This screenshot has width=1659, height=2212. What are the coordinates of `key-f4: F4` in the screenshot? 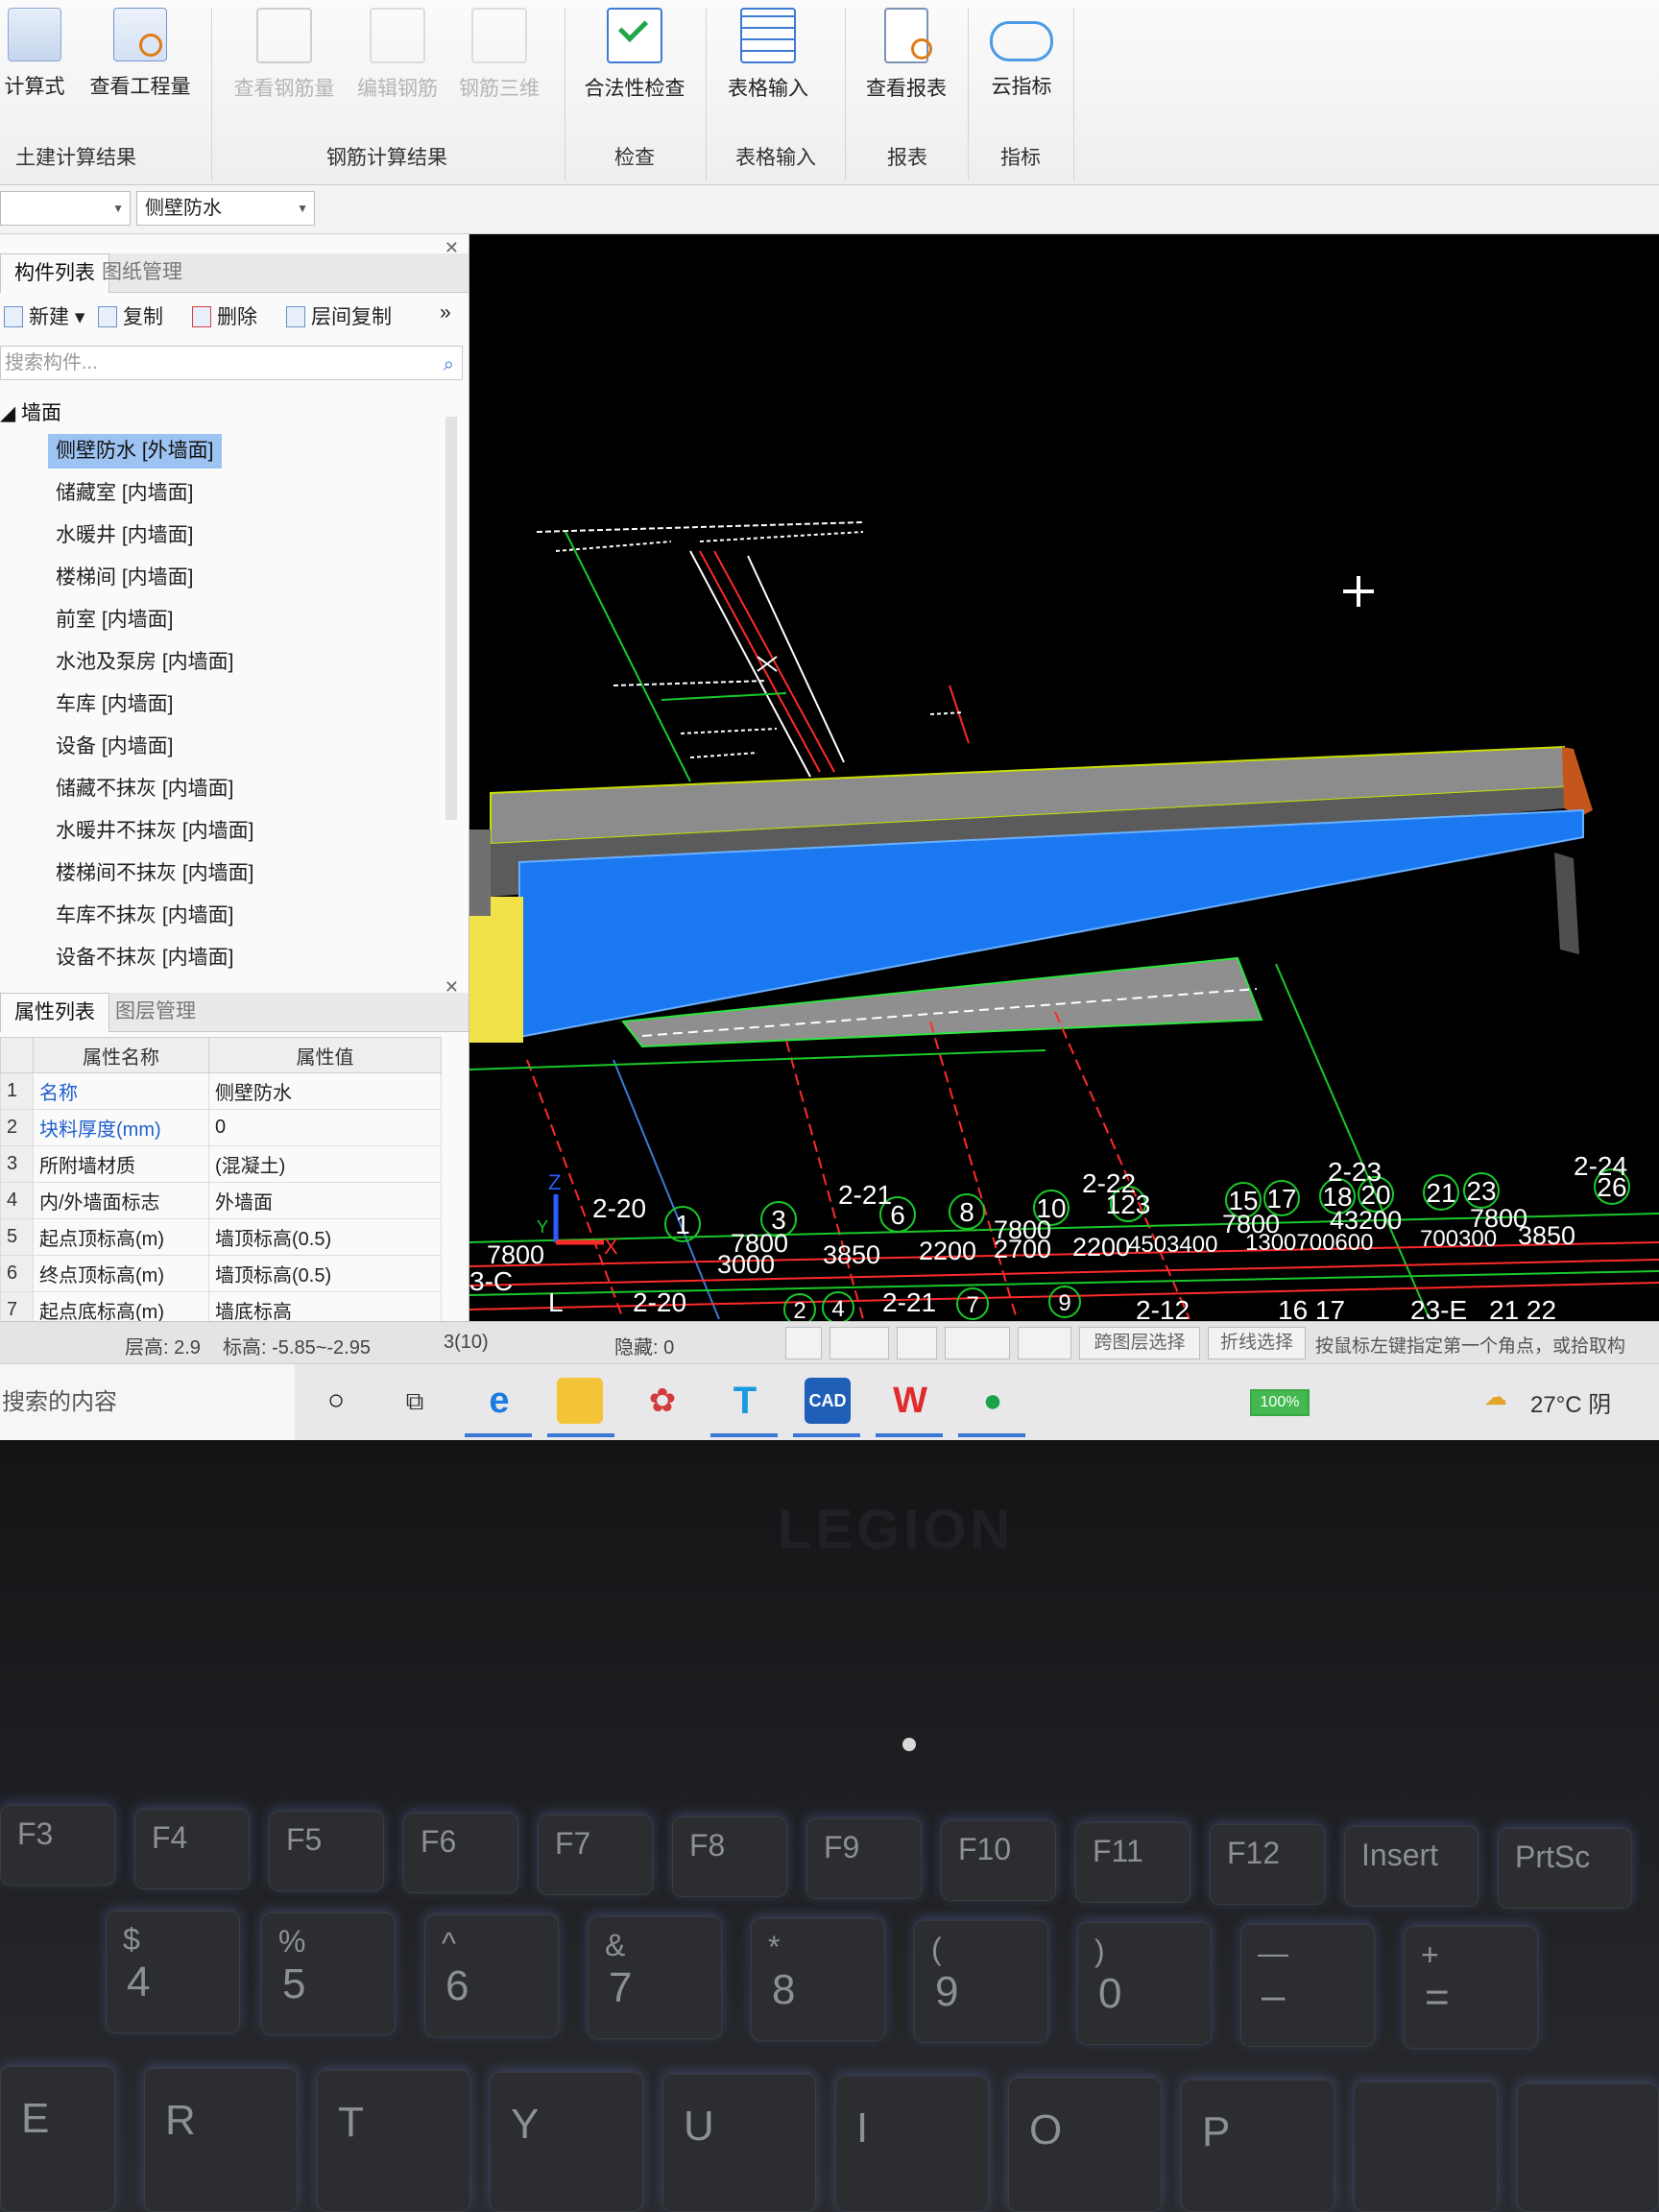 It's located at (192, 1849).